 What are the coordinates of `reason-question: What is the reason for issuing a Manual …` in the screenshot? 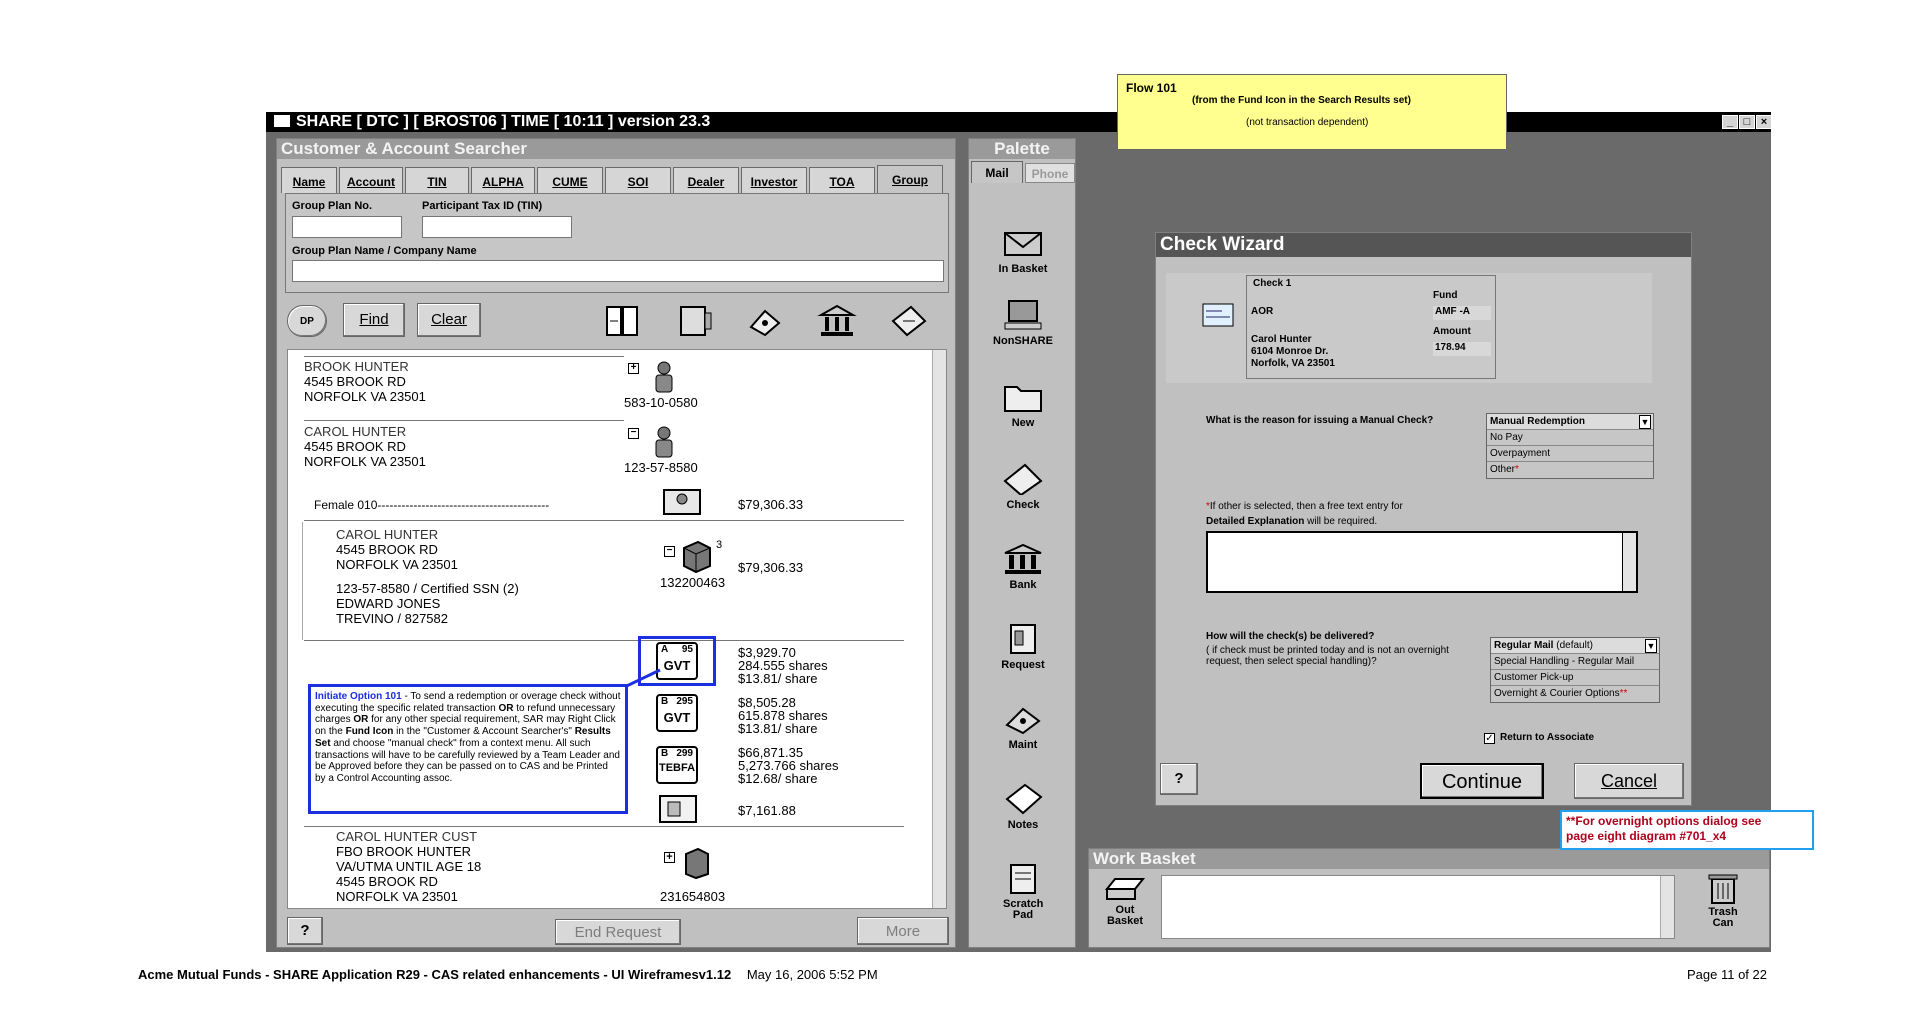 It's located at (1320, 420).